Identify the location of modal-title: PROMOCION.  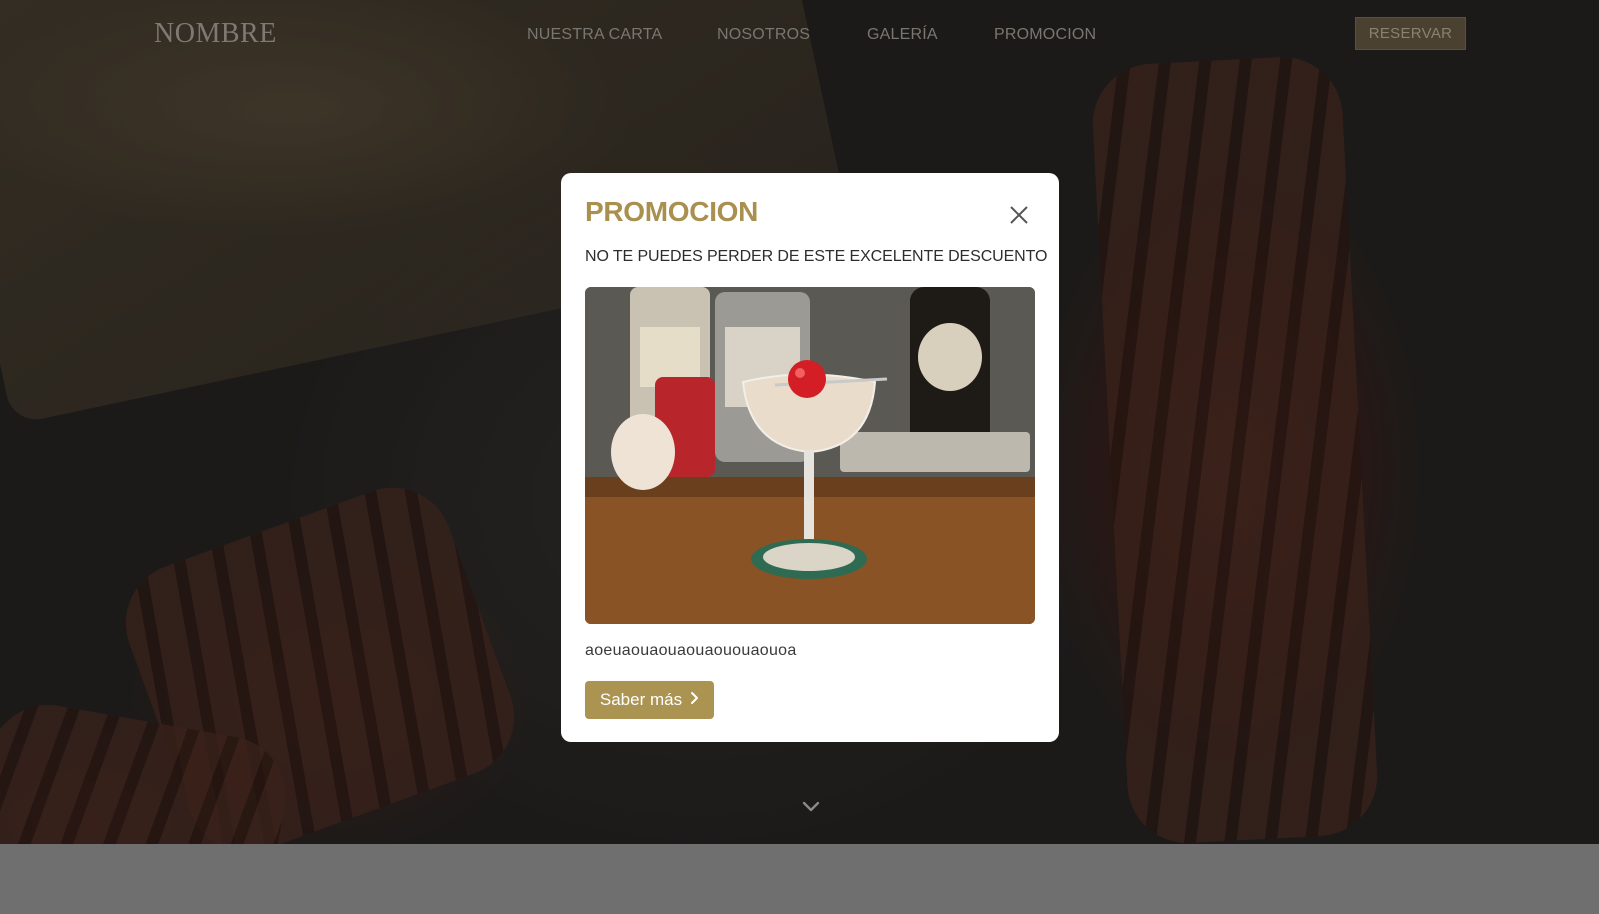
(672, 211).